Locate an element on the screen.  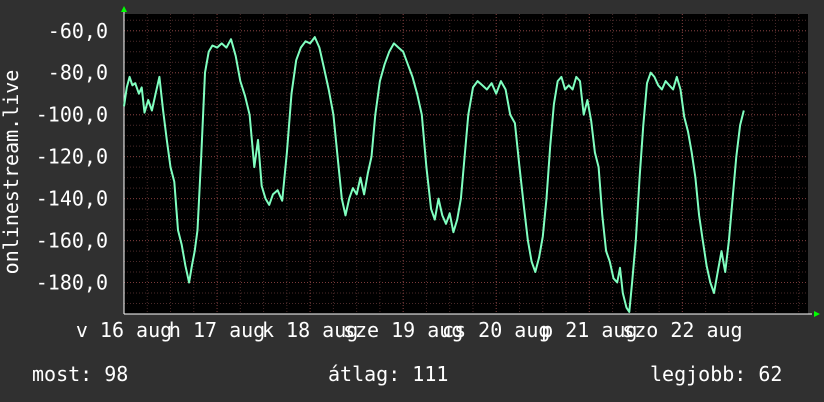
y-tick-label: -160,0 is located at coordinates (72, 241).